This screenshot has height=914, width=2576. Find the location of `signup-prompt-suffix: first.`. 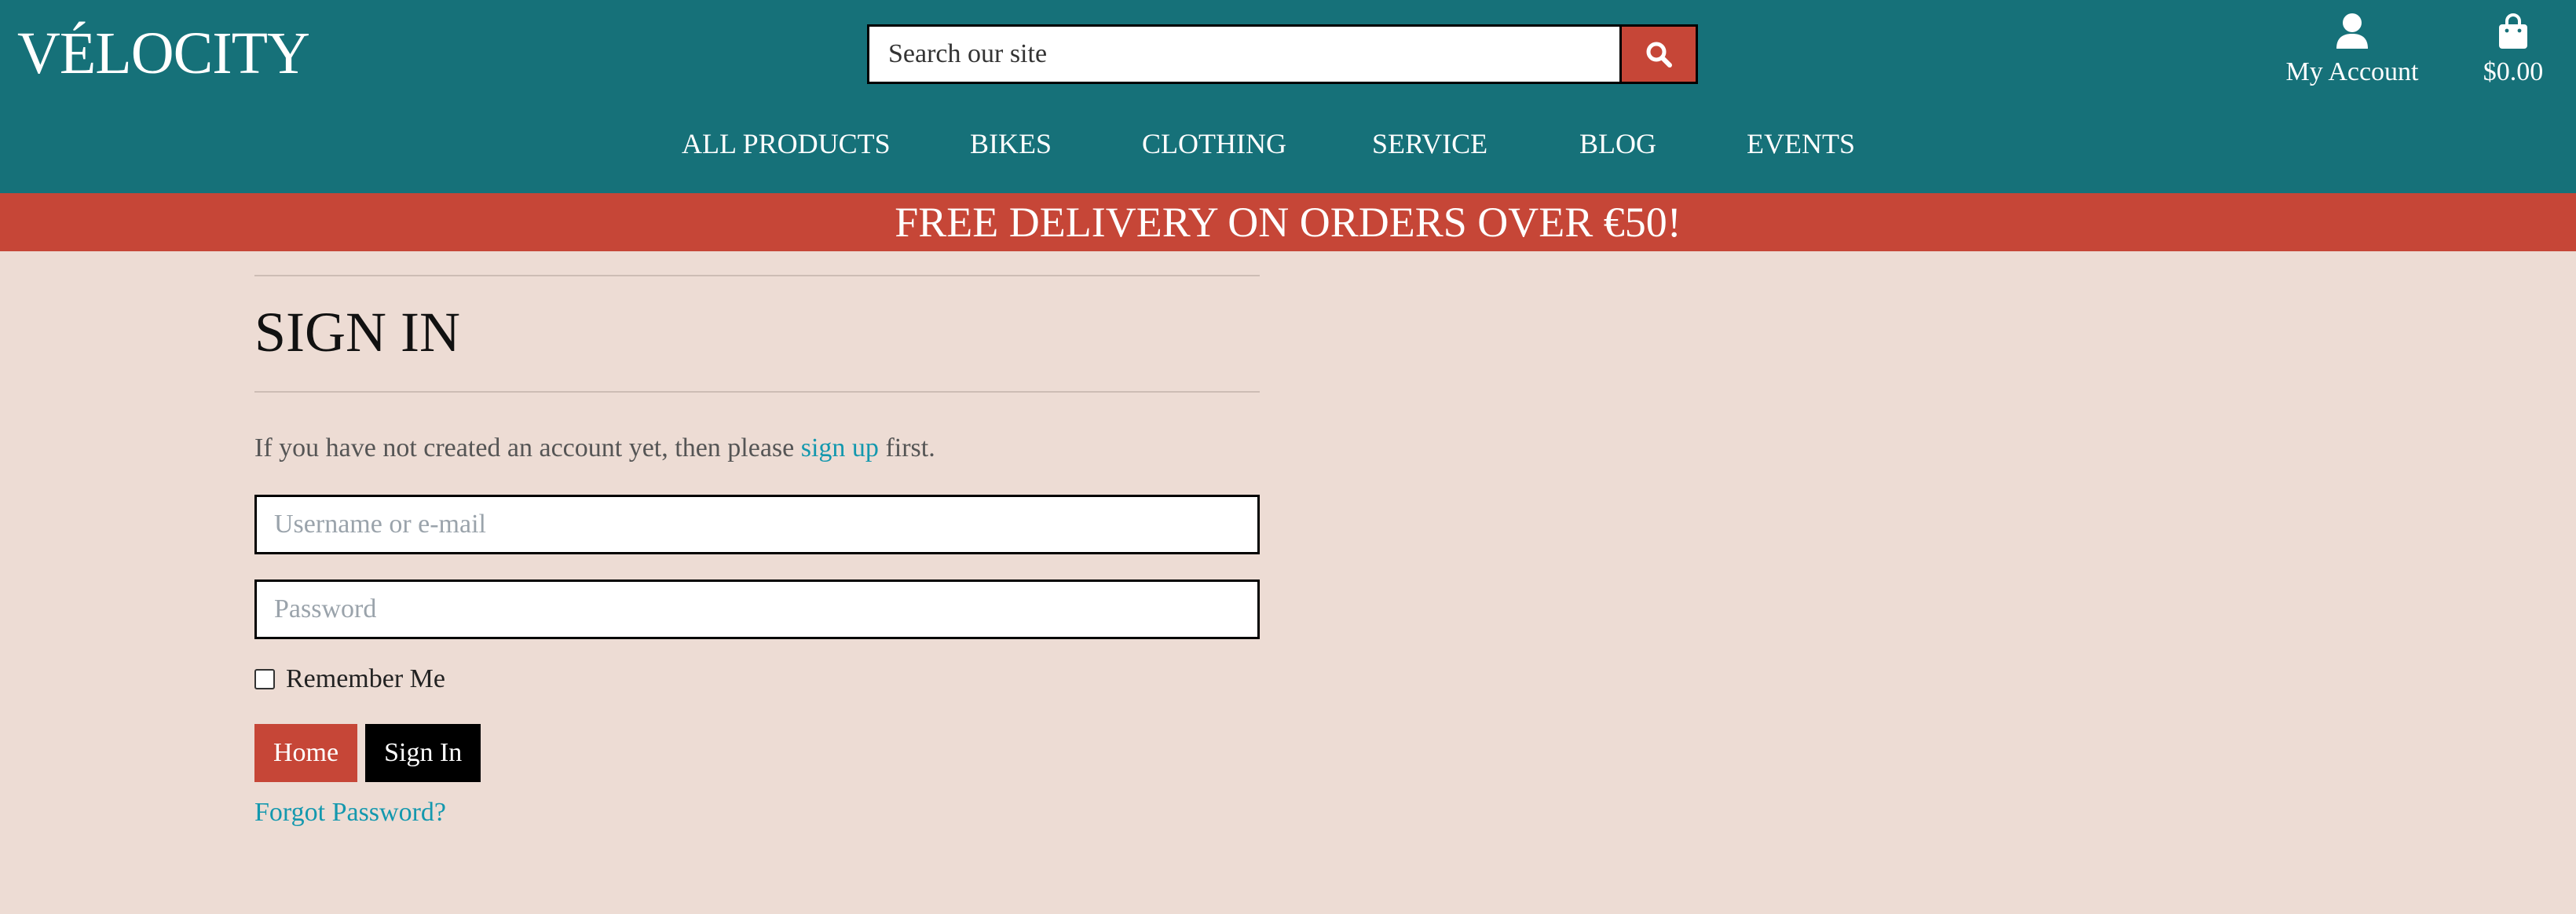

signup-prompt-suffix: first. is located at coordinates (907, 448).